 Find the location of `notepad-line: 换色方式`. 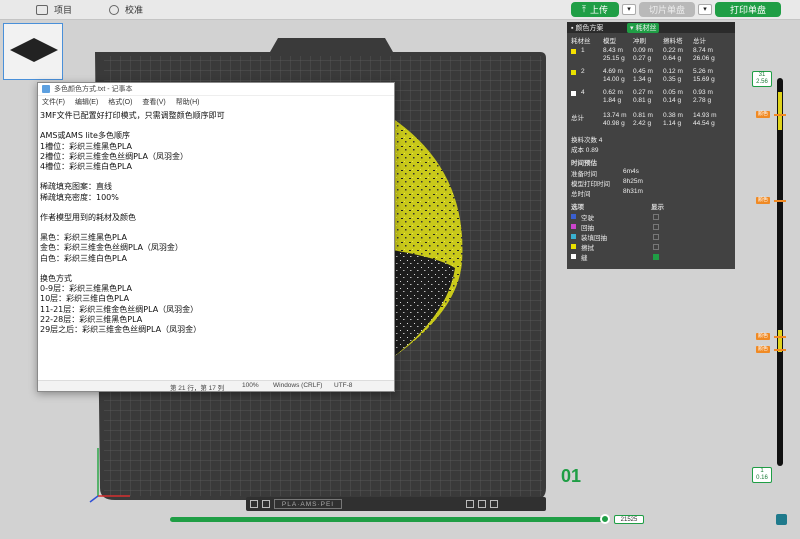

notepad-line: 换色方式 is located at coordinates (56, 278).